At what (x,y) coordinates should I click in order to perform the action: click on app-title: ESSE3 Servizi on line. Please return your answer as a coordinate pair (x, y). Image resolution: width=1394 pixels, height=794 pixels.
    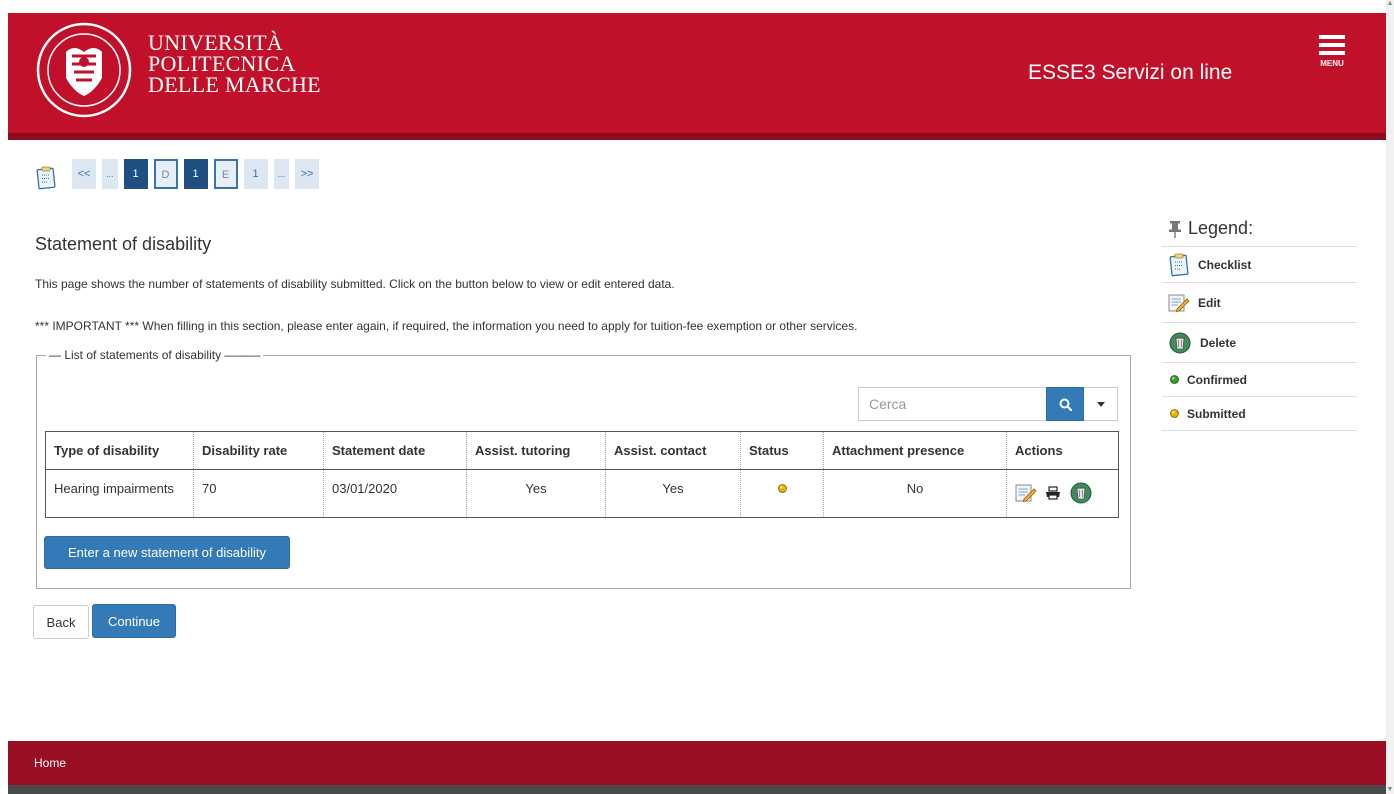
    Looking at the image, I should click on (1130, 72).